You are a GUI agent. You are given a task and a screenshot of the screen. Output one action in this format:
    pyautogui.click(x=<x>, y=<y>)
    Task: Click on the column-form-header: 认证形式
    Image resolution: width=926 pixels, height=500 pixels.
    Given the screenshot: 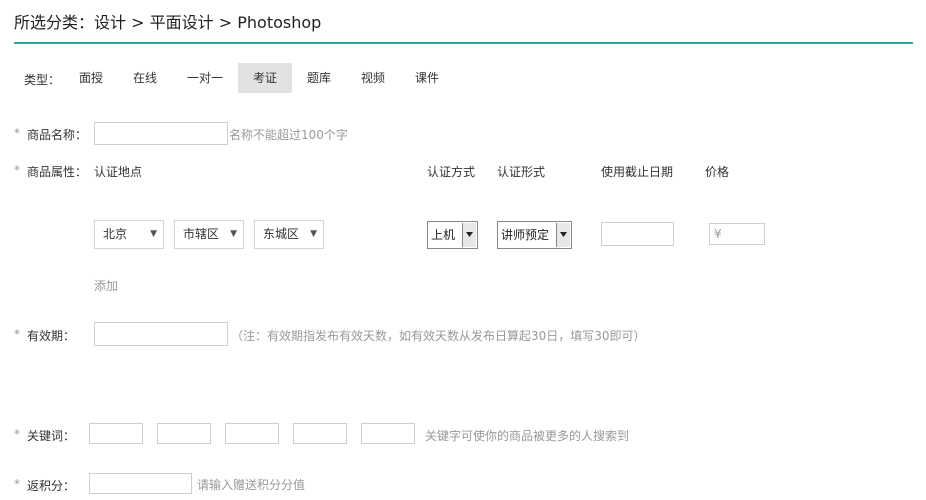 What is the action you would take?
    pyautogui.click(x=521, y=172)
    